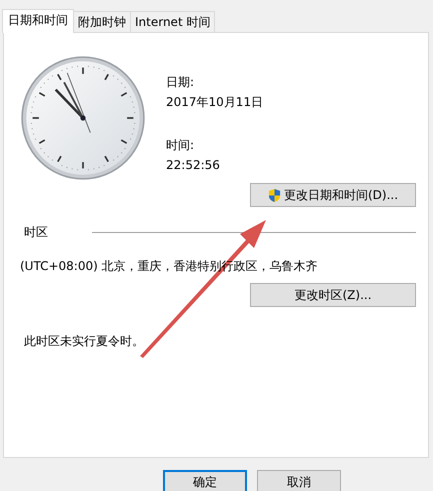 The width and height of the screenshot is (433, 491). What do you see at coordinates (173, 21) in the screenshot?
I see `tab: Internet 时间` at bounding box center [173, 21].